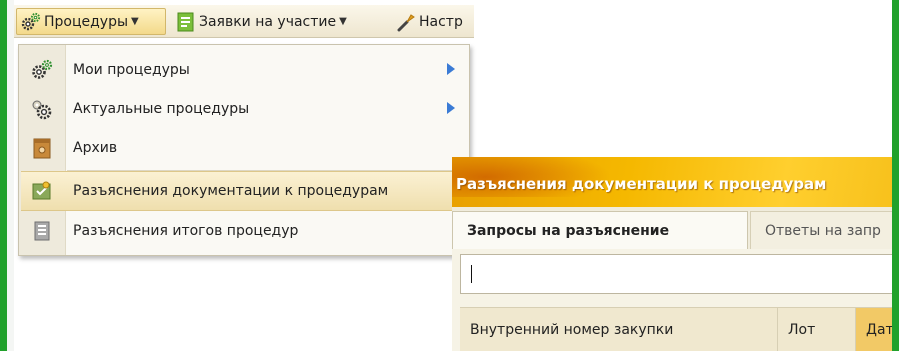 This screenshot has height=351, width=899. I want to click on applications-doc-icon, so click(186, 22).